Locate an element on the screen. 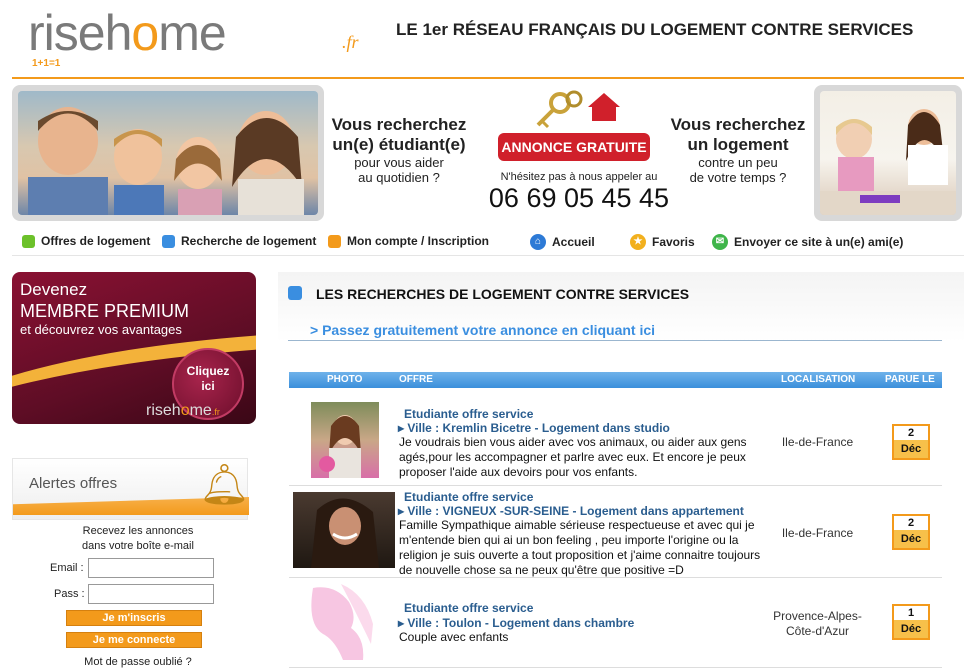 The height and width of the screenshot is (670, 974). family-photo is located at coordinates (168, 153).